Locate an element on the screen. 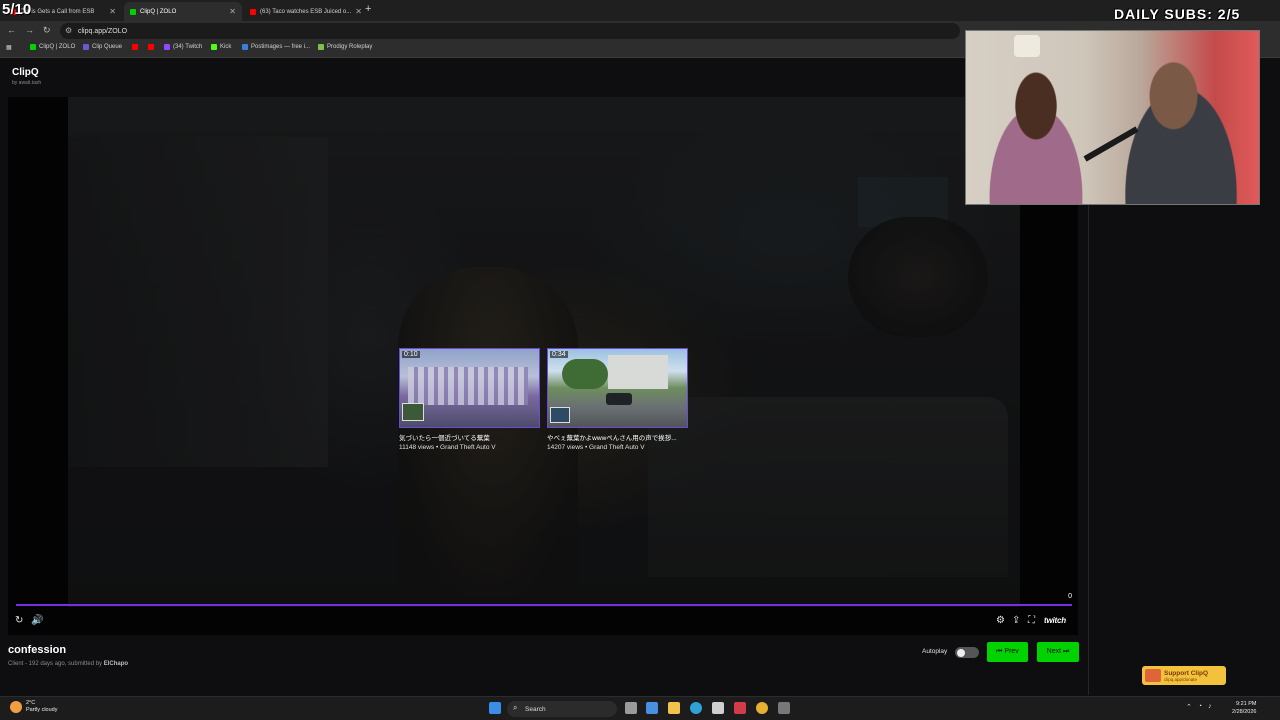  prev-button: ⏮ Prev is located at coordinates (1007, 652).